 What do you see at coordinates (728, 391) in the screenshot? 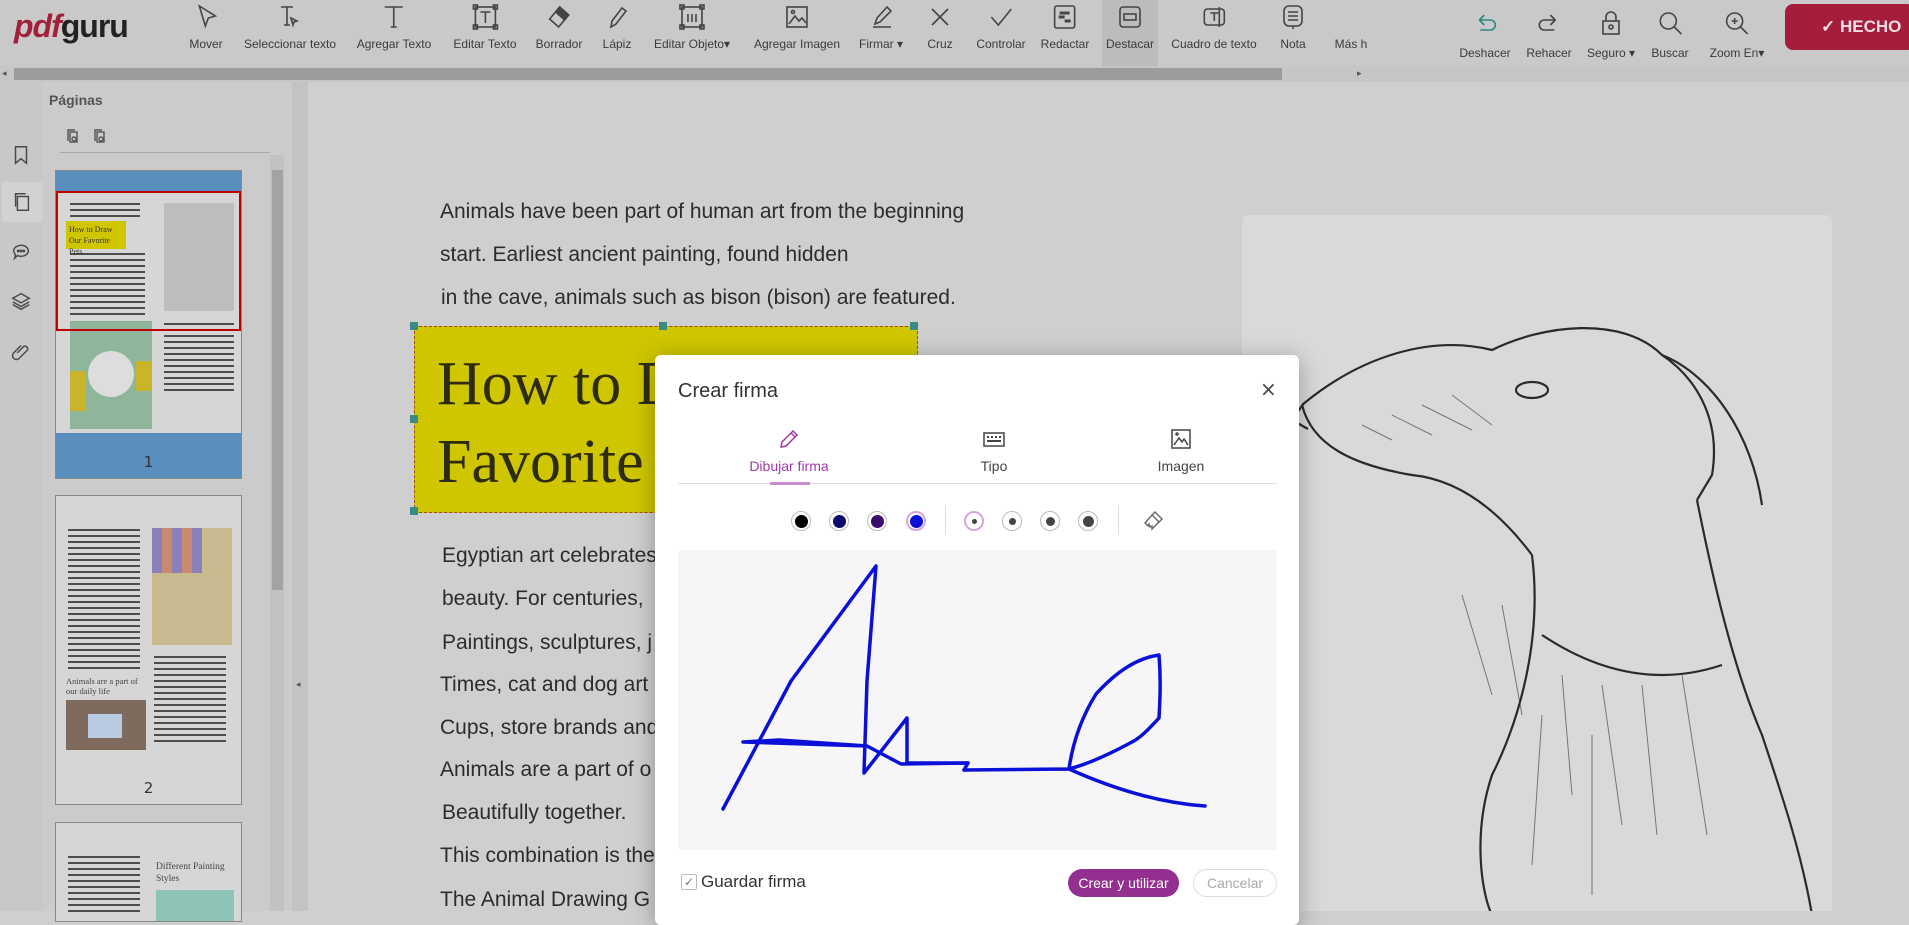
I see `dialog-title: Crear firma` at bounding box center [728, 391].